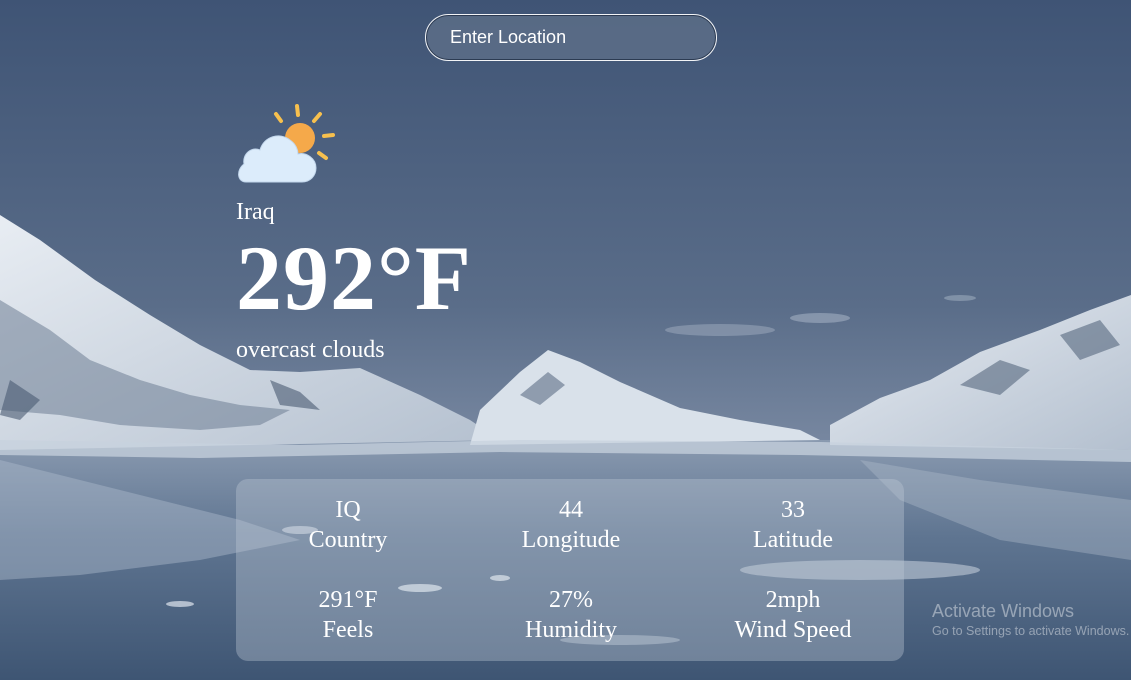 The width and height of the screenshot is (1131, 680). I want to click on partly-cloudy-icon, so click(286, 143).